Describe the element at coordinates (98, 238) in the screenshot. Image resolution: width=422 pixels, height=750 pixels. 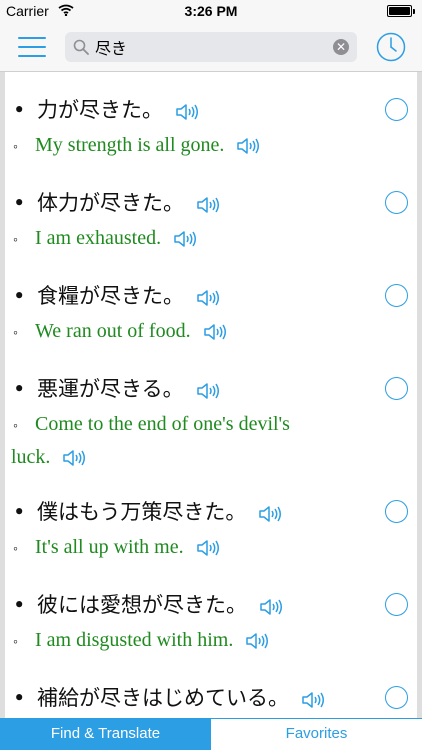
I see `english-translation: I am exhausted.` at that location.